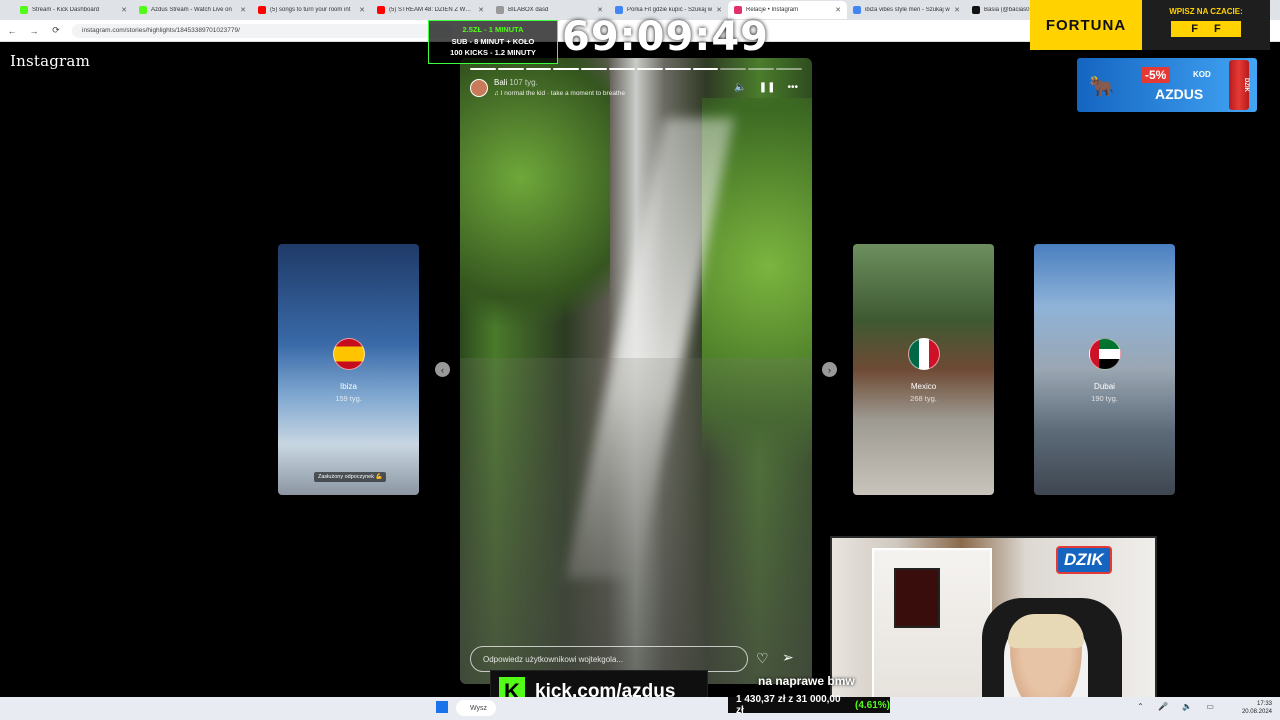  Describe the element at coordinates (993, 628) in the screenshot. I see `webcam-feed: DZIK` at that location.